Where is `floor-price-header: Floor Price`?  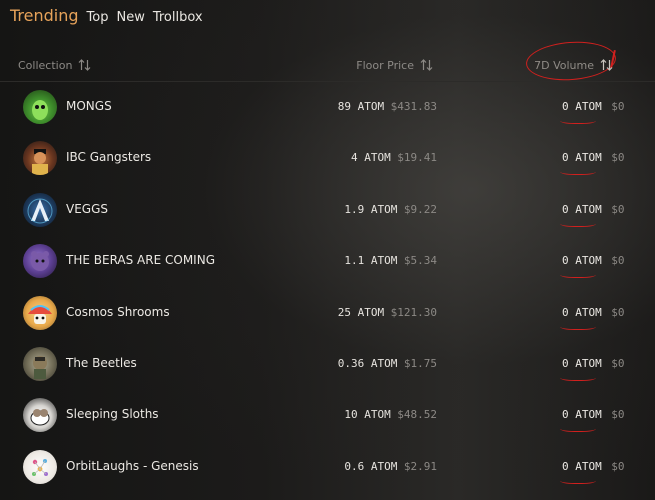
floor-price-header: Floor Price is located at coordinates (394, 65).